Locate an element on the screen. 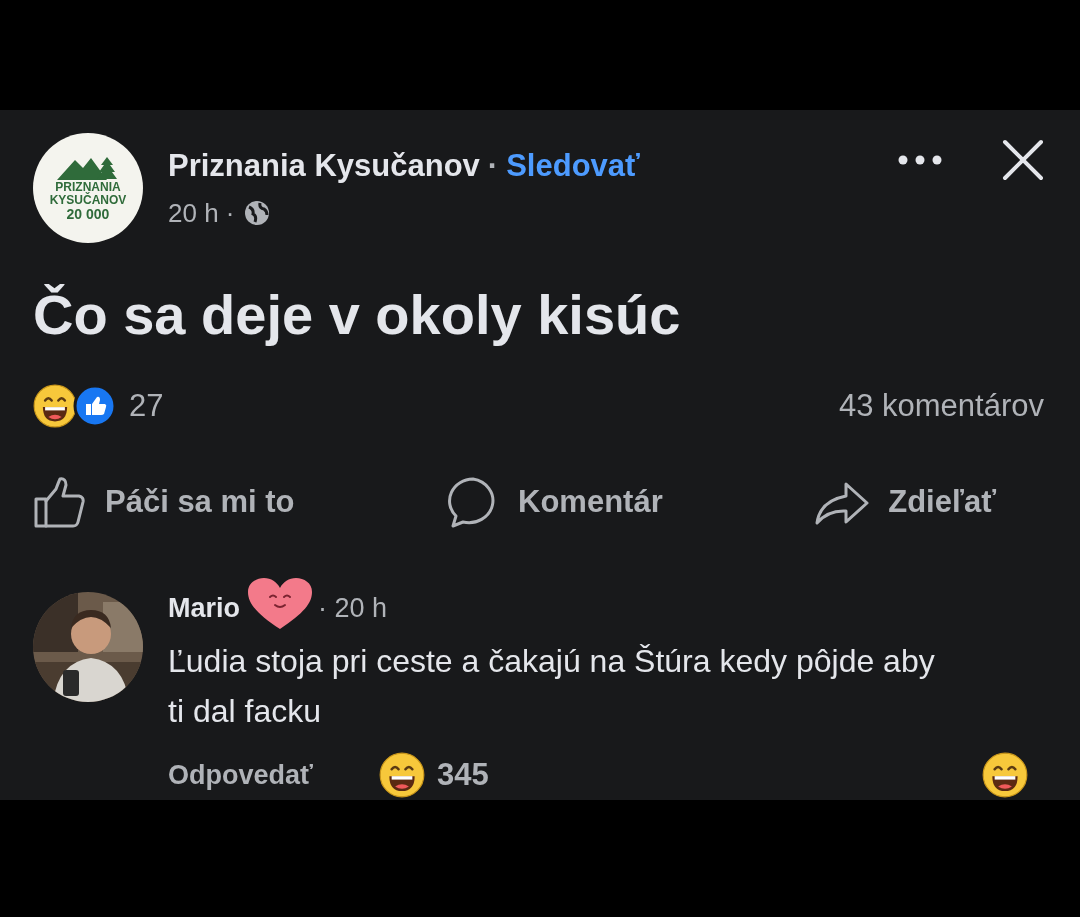 The image size is (1080, 917). post-text: Čo sa deje v okoly kisúc is located at coordinates (357, 315).